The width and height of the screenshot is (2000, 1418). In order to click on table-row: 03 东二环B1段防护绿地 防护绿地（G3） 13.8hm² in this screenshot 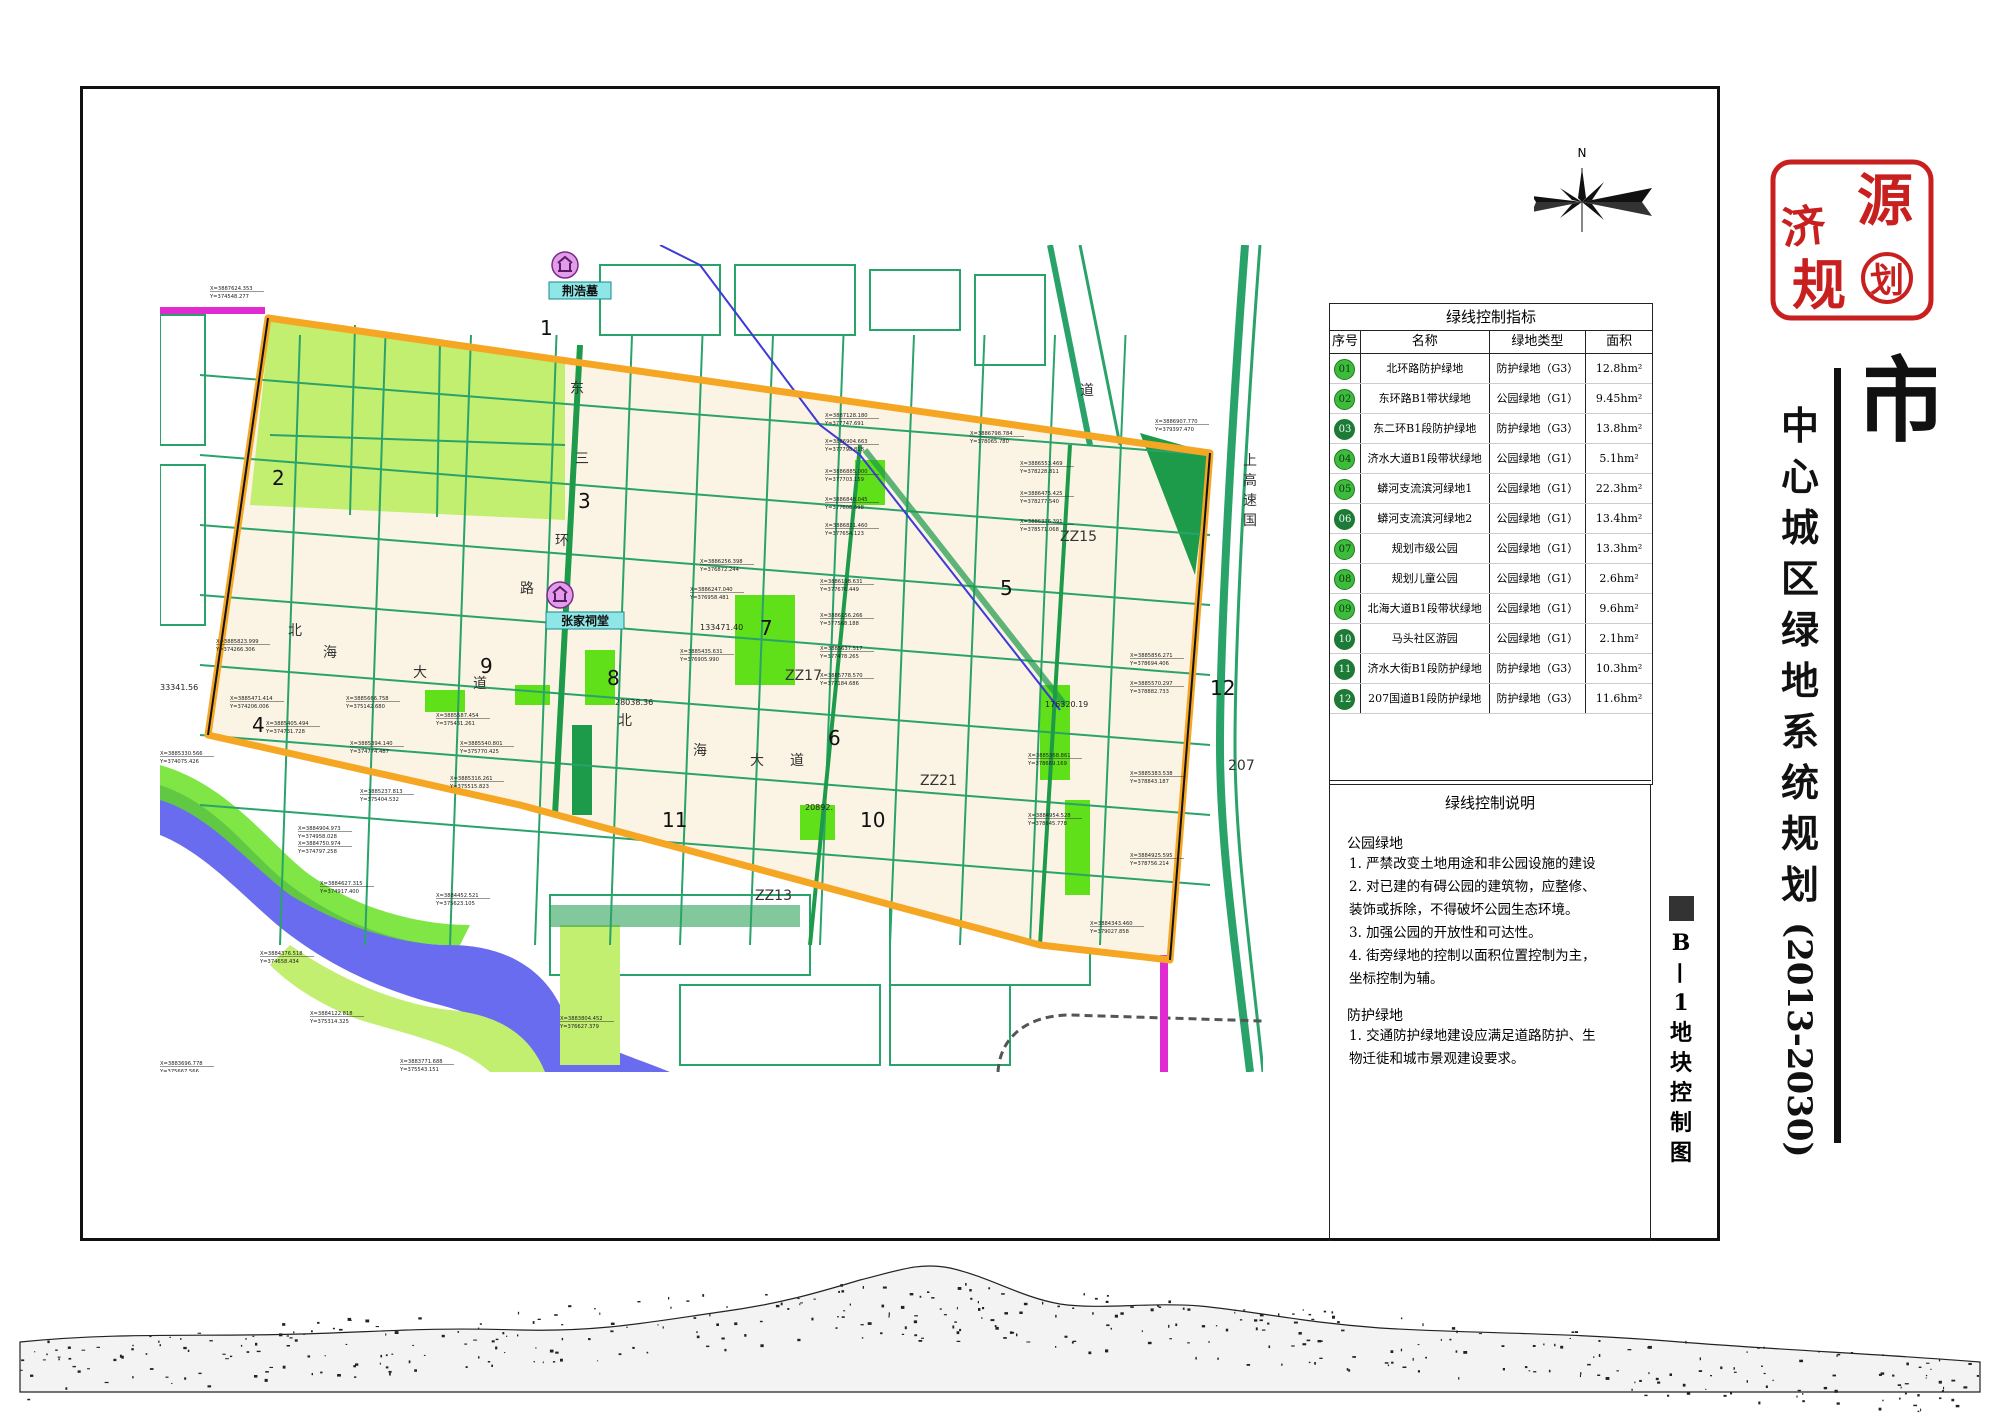, I will do `click(1491, 429)`.